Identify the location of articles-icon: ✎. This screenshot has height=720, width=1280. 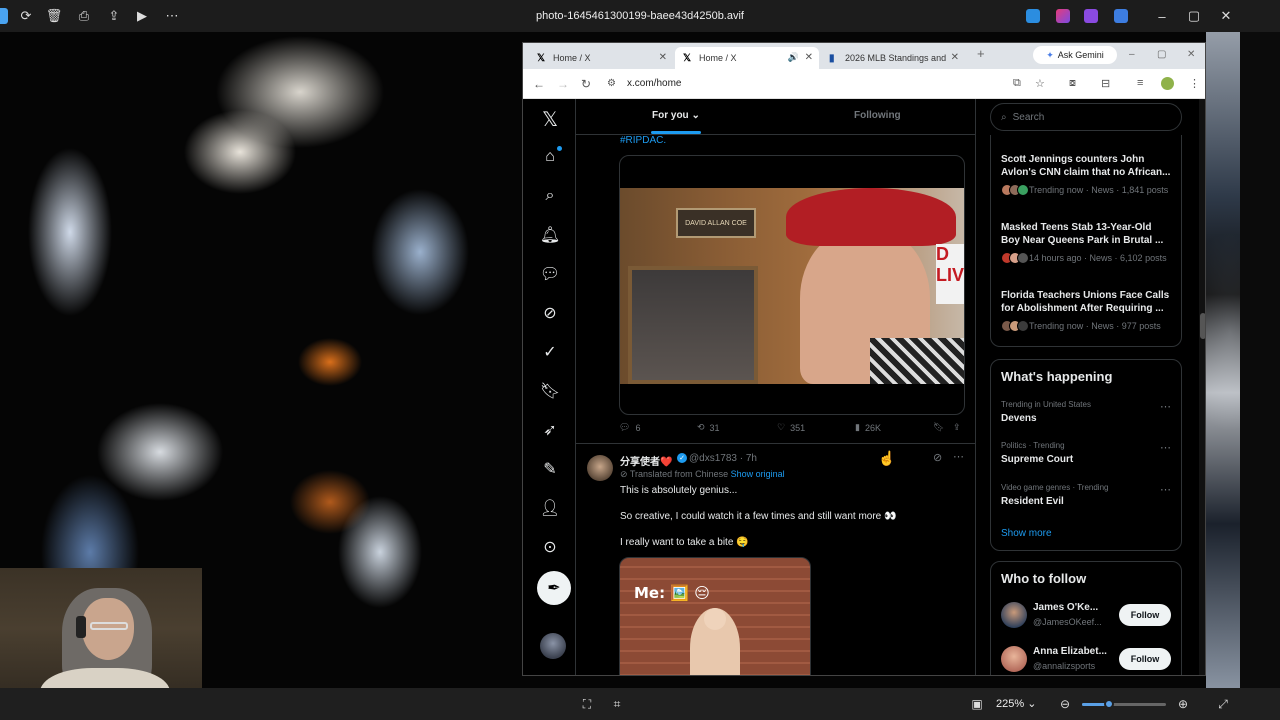
(550, 469).